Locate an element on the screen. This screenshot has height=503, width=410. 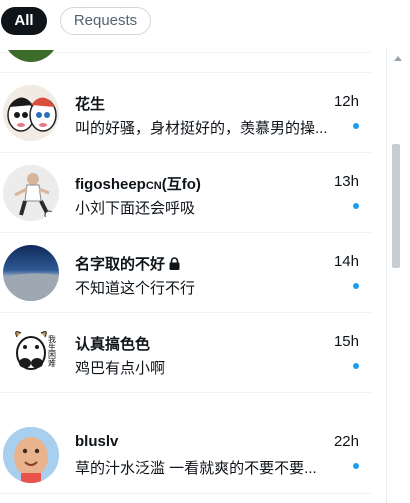
conversation-name: figosheepCN(互fo) is located at coordinates (138, 183).